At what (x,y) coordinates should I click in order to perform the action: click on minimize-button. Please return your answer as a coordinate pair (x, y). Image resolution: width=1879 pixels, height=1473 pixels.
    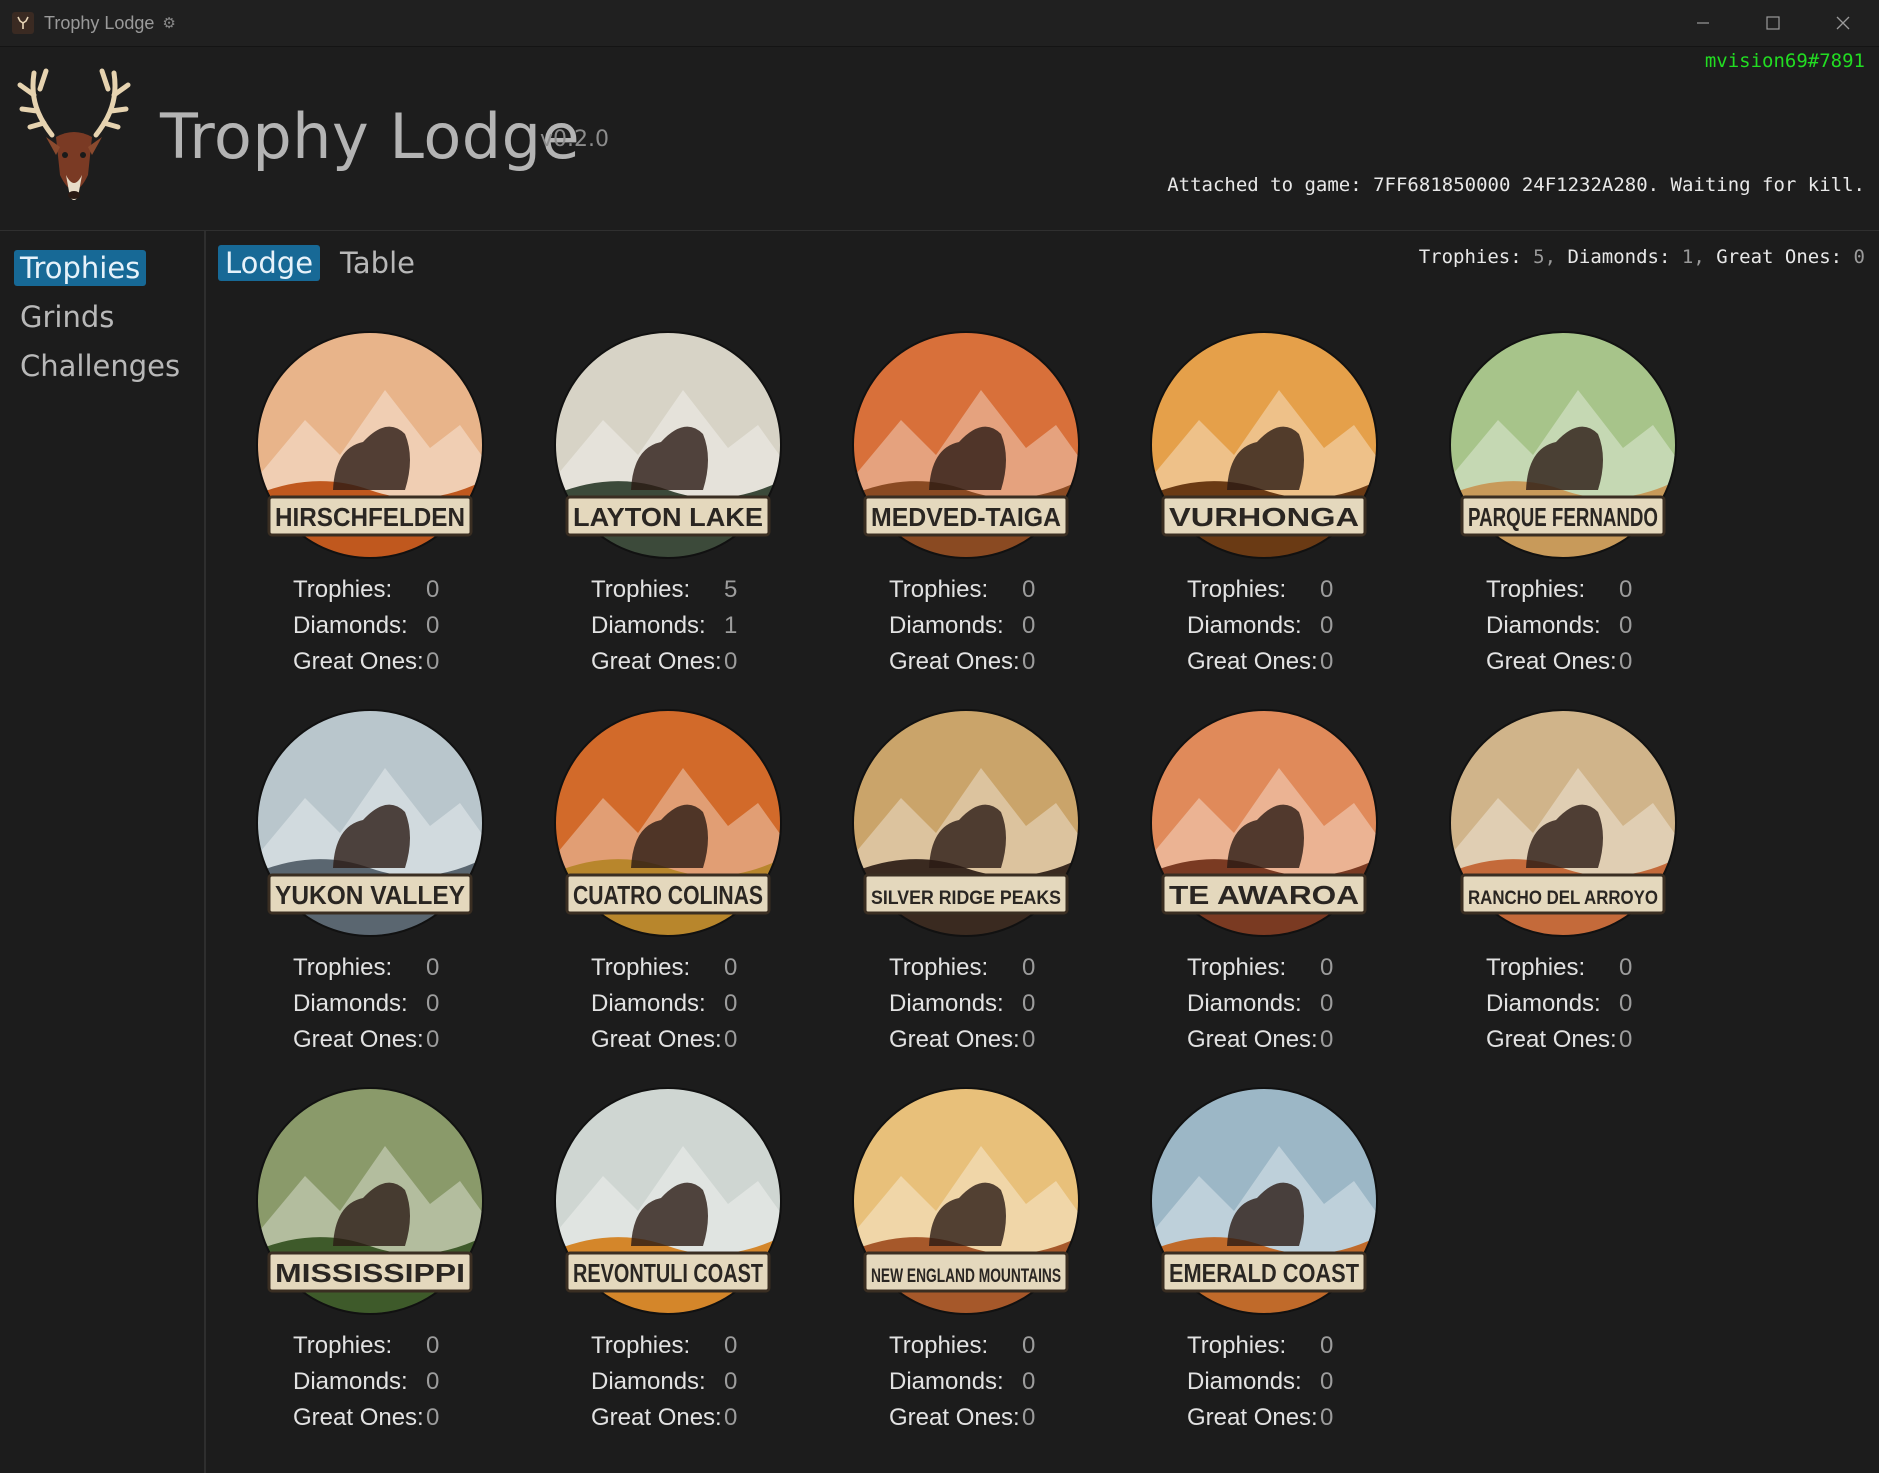
    Looking at the image, I should click on (1703, 23).